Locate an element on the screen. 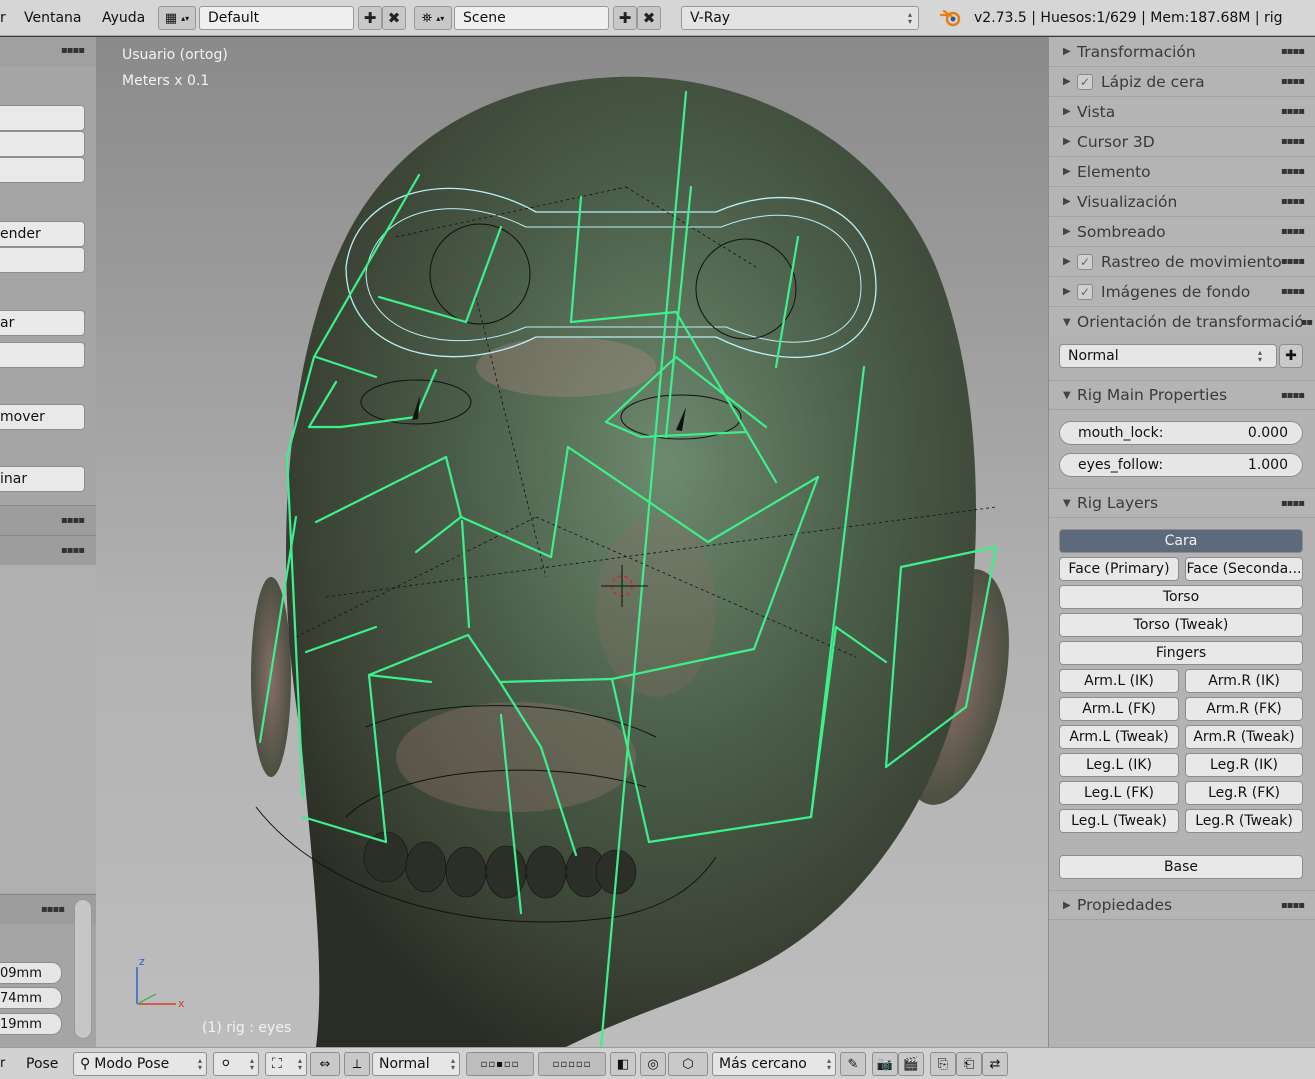 The width and height of the screenshot is (1315, 1079). paste-pose-button: ⎗ is located at coordinates (969, 1064).